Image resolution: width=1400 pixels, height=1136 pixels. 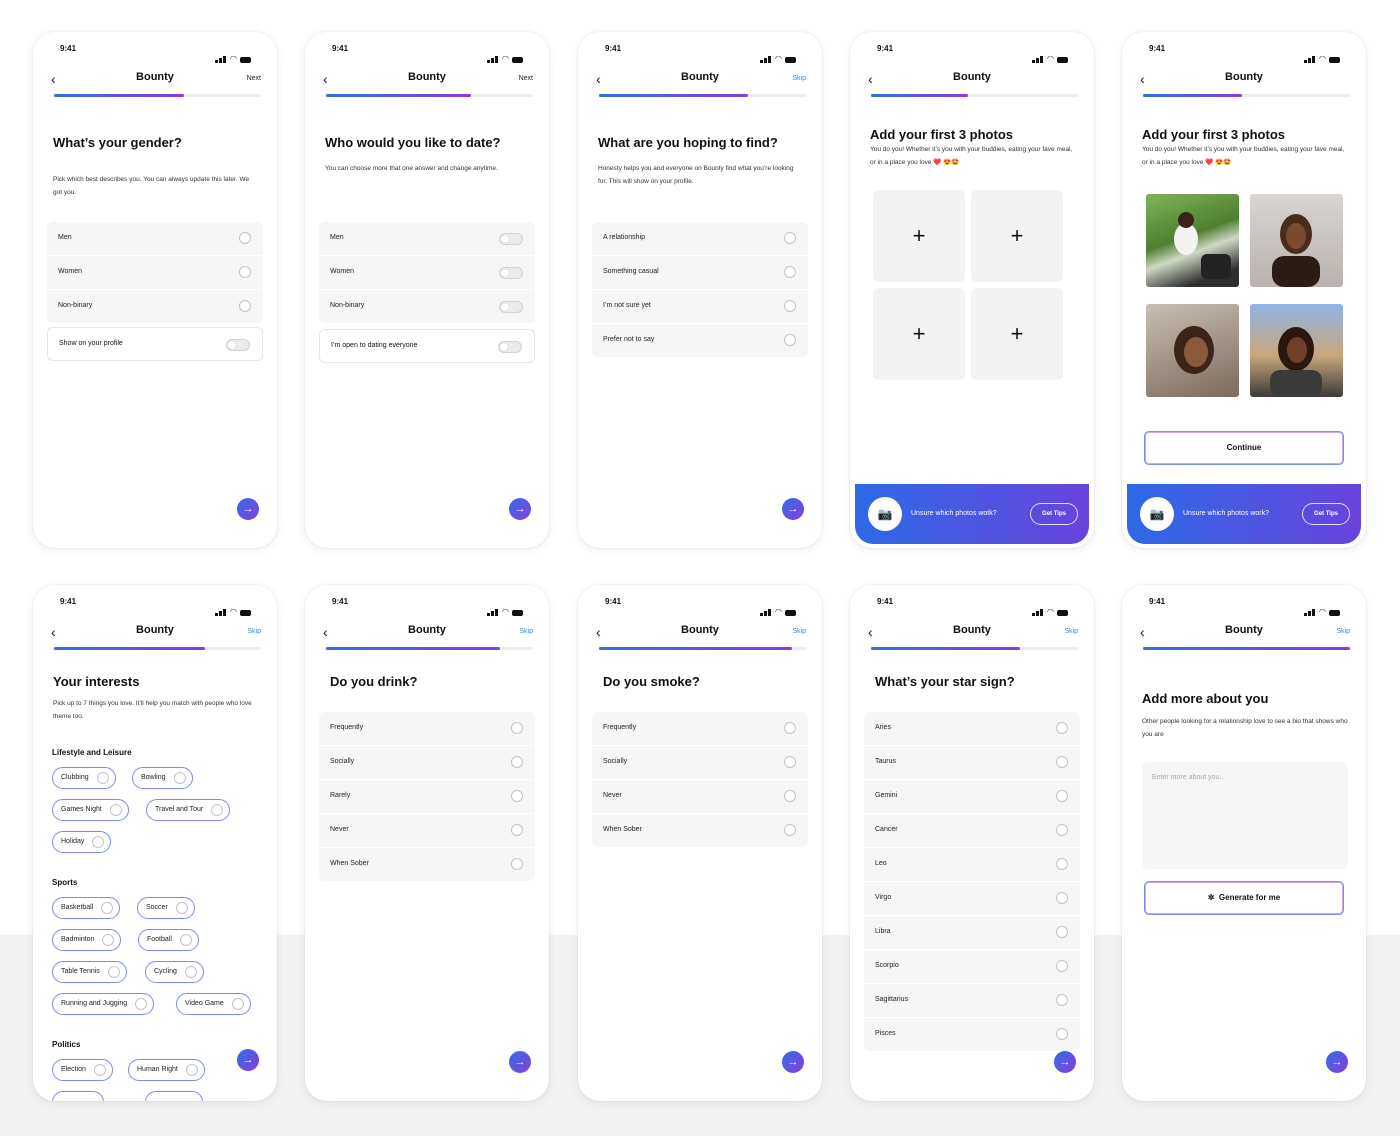 What do you see at coordinates (972, 797) in the screenshot?
I see `option-row: Gemini` at bounding box center [972, 797].